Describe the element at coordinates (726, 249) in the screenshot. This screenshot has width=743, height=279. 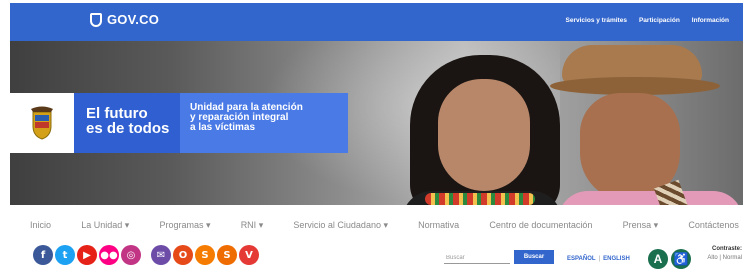
I see `contrast-title: Contraste:` at that location.